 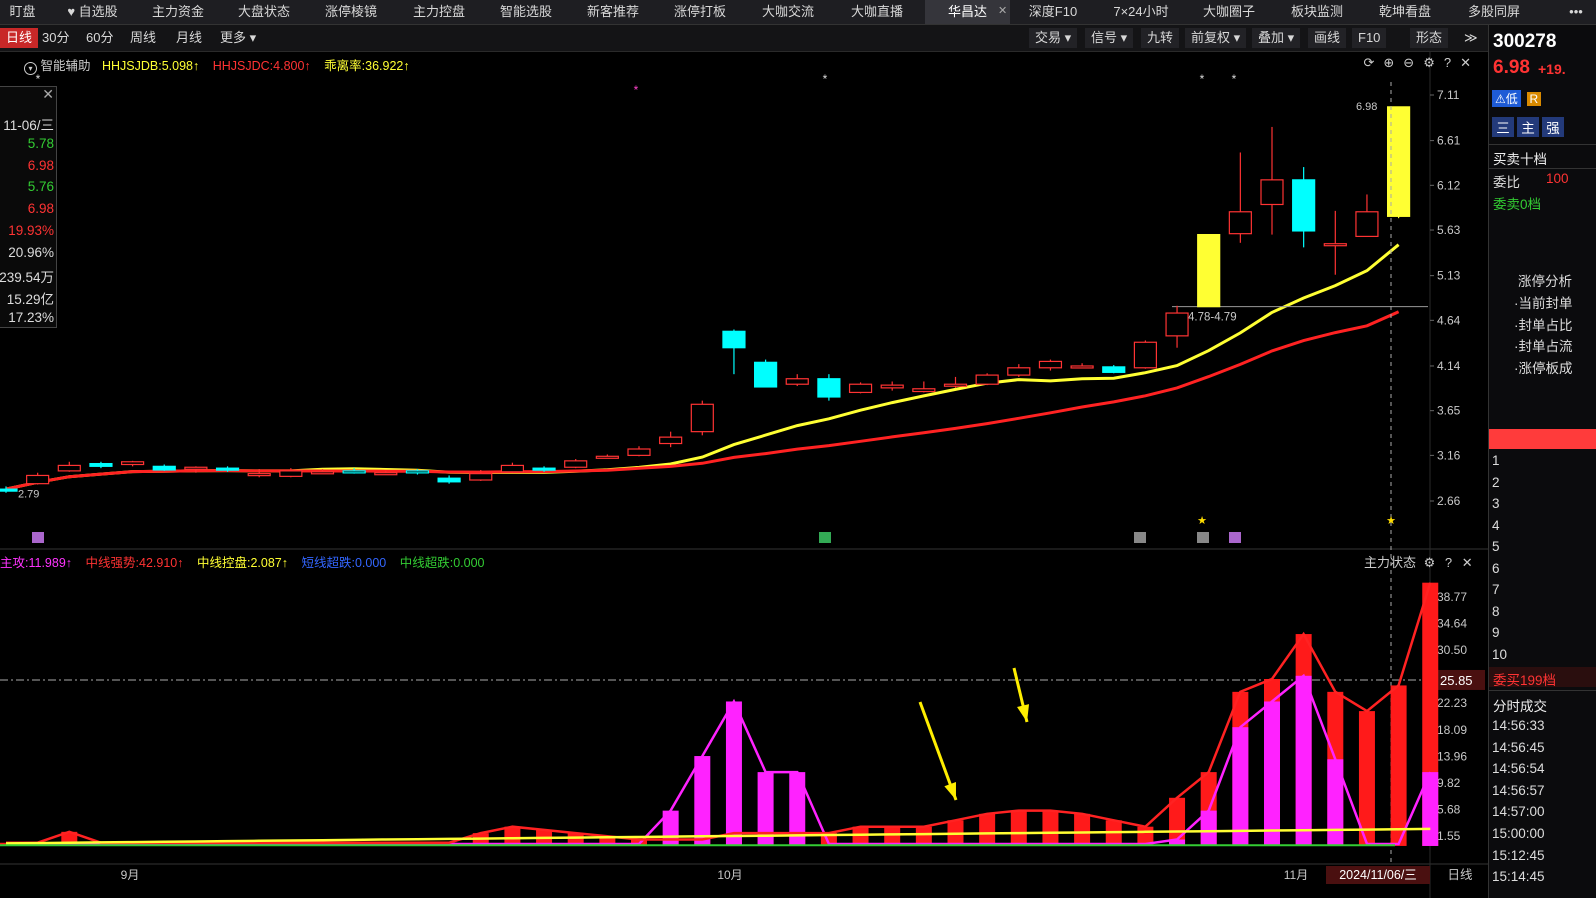 What do you see at coordinates (1053, 12) in the screenshot?
I see `top-tab: 深度F10` at bounding box center [1053, 12].